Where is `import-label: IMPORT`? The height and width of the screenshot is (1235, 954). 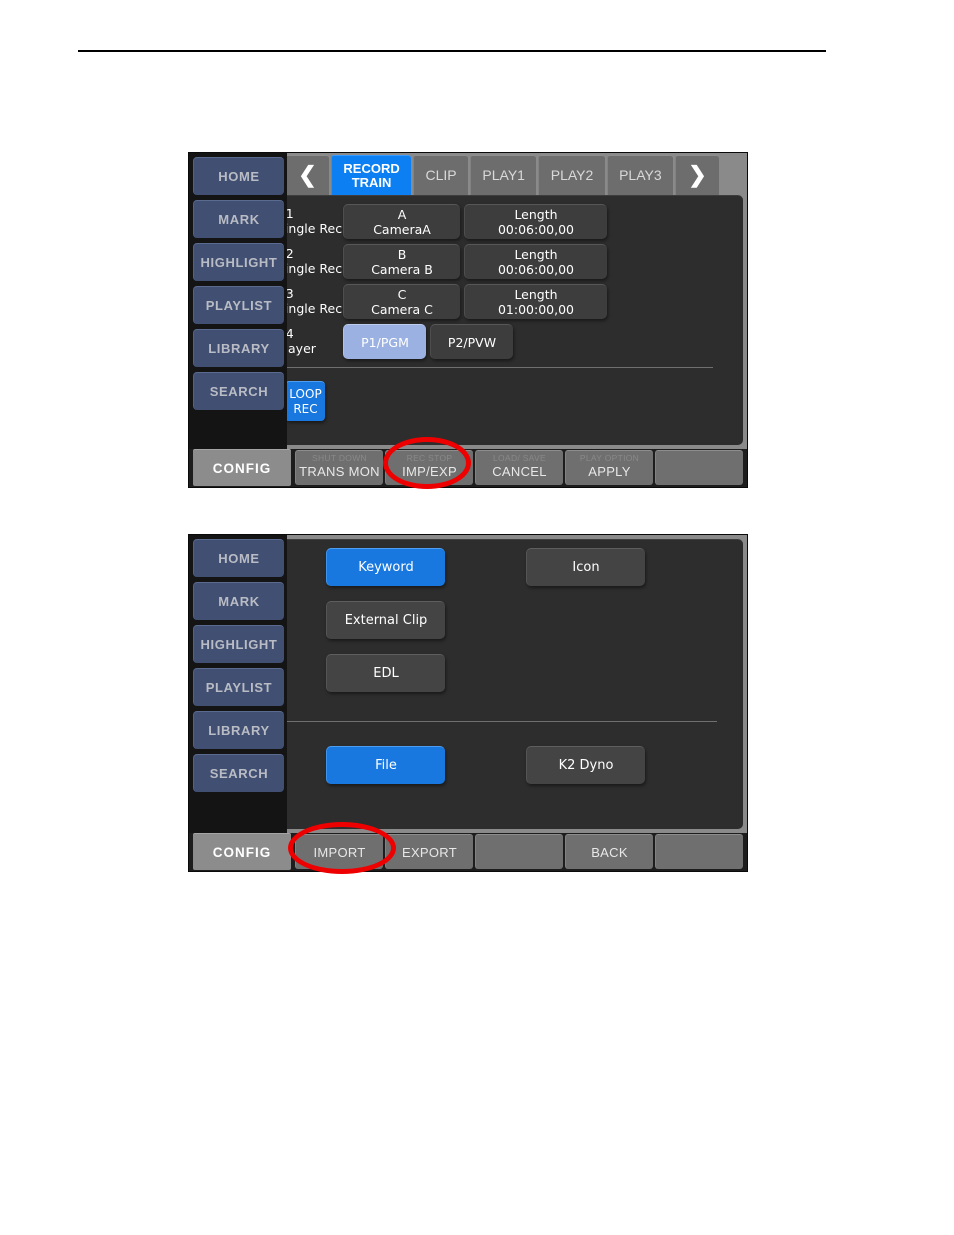
import-label: IMPORT is located at coordinates (339, 852).